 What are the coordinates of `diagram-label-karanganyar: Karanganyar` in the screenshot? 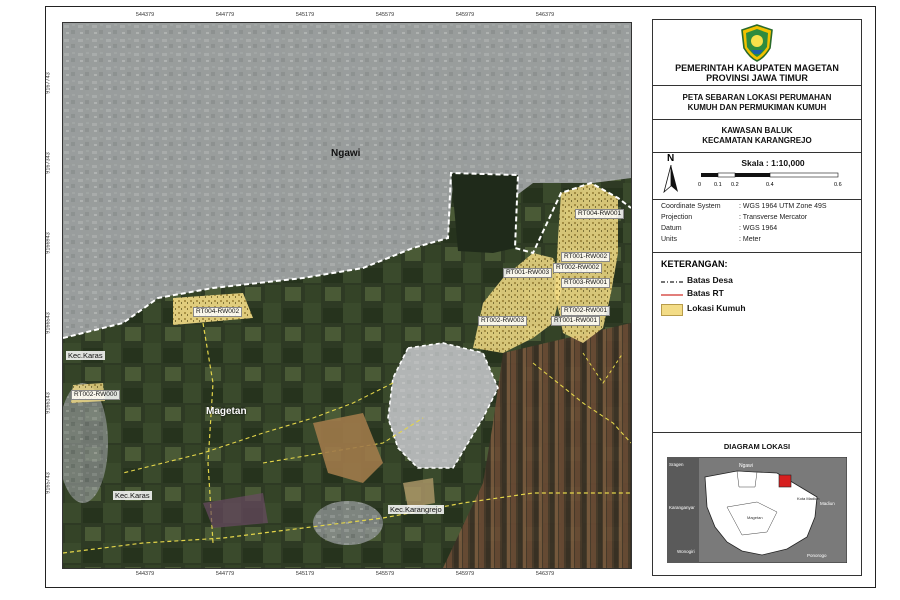 It's located at (682, 507).